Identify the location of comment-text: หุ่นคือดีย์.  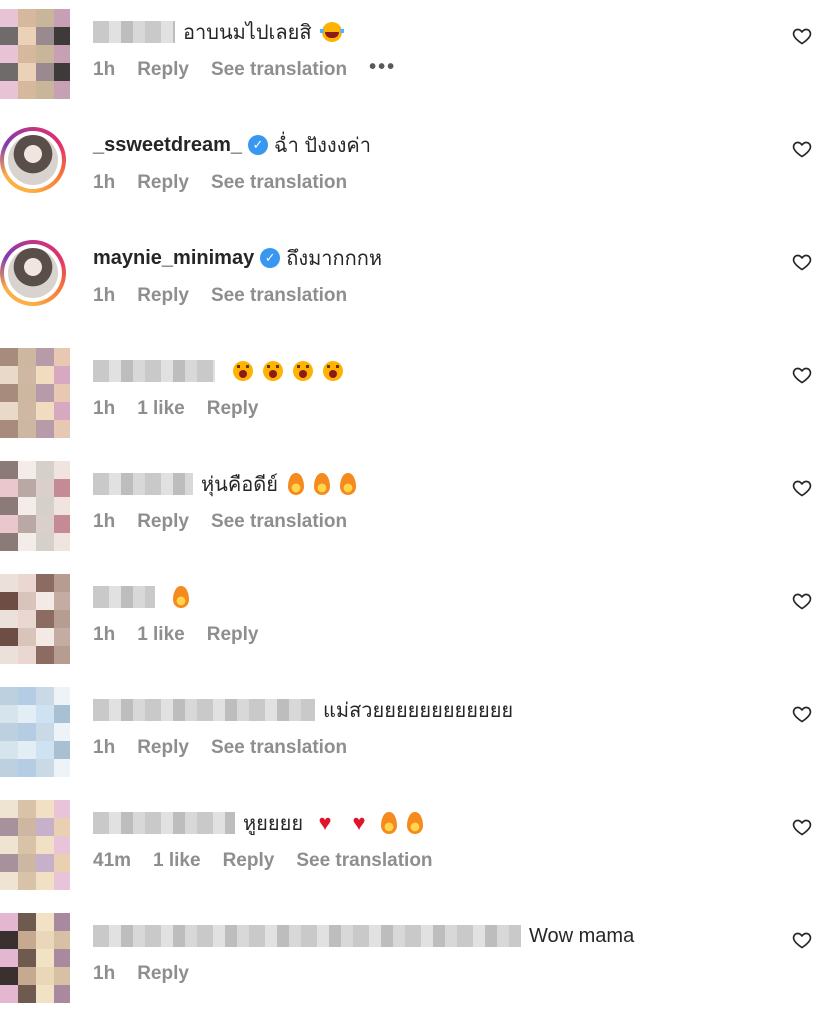
(239, 485).